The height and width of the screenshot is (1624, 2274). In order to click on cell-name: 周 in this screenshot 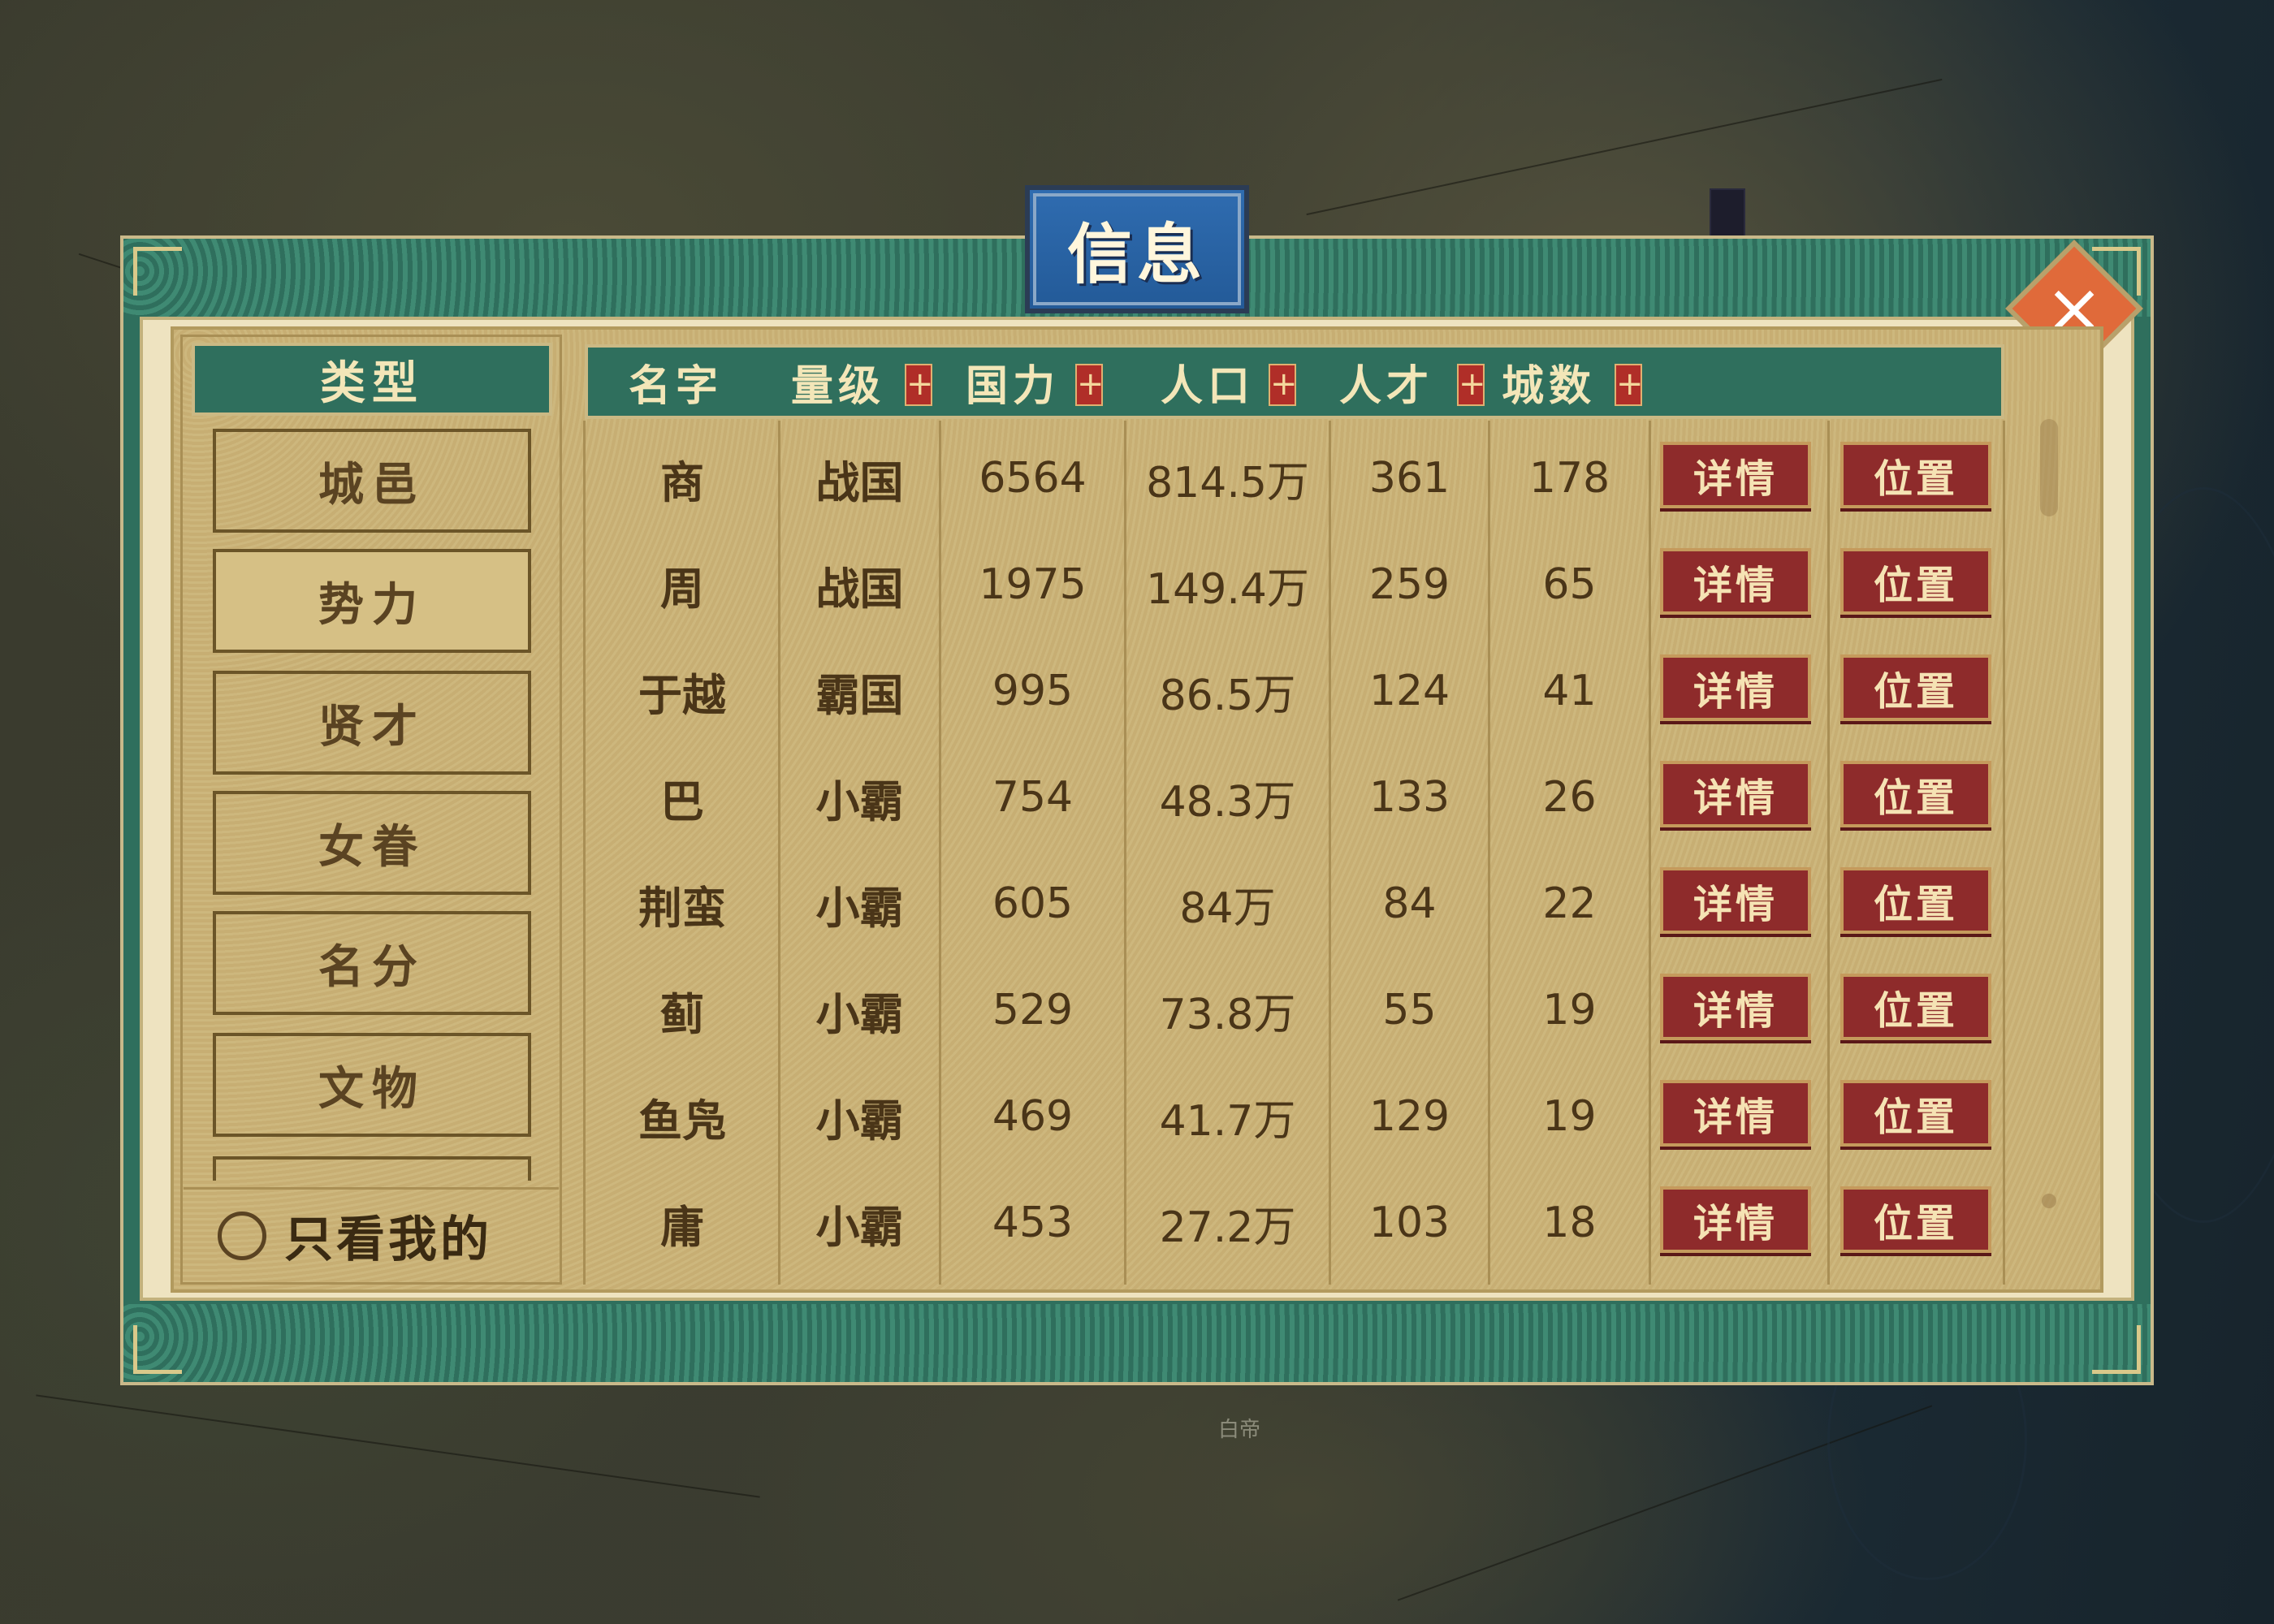, I will do `click(682, 588)`.